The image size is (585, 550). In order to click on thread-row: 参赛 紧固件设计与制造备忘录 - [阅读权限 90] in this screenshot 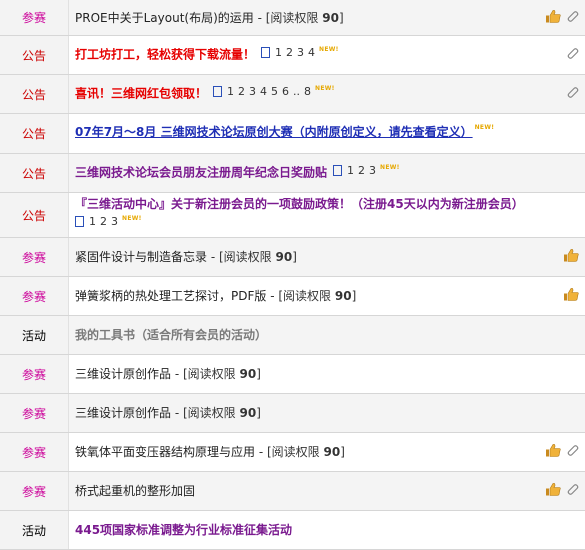, I will do `click(292, 257)`.